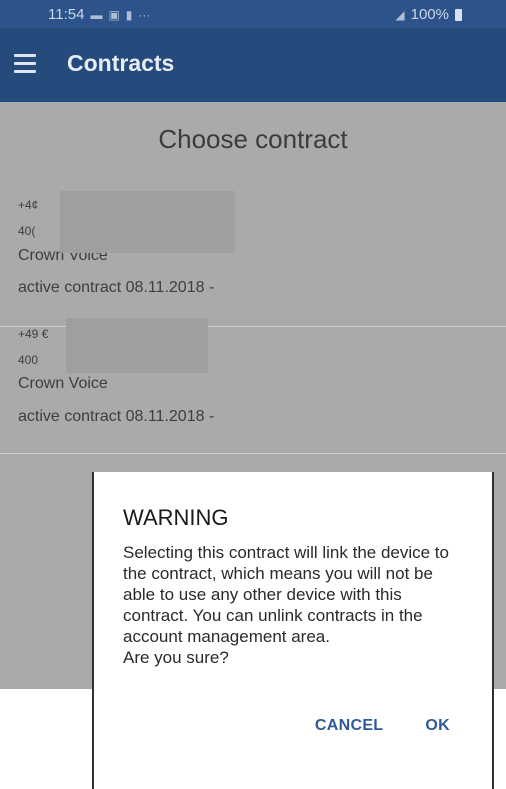  Describe the element at coordinates (63, 383) in the screenshot. I see `contract-plan: Crown Voice` at that location.